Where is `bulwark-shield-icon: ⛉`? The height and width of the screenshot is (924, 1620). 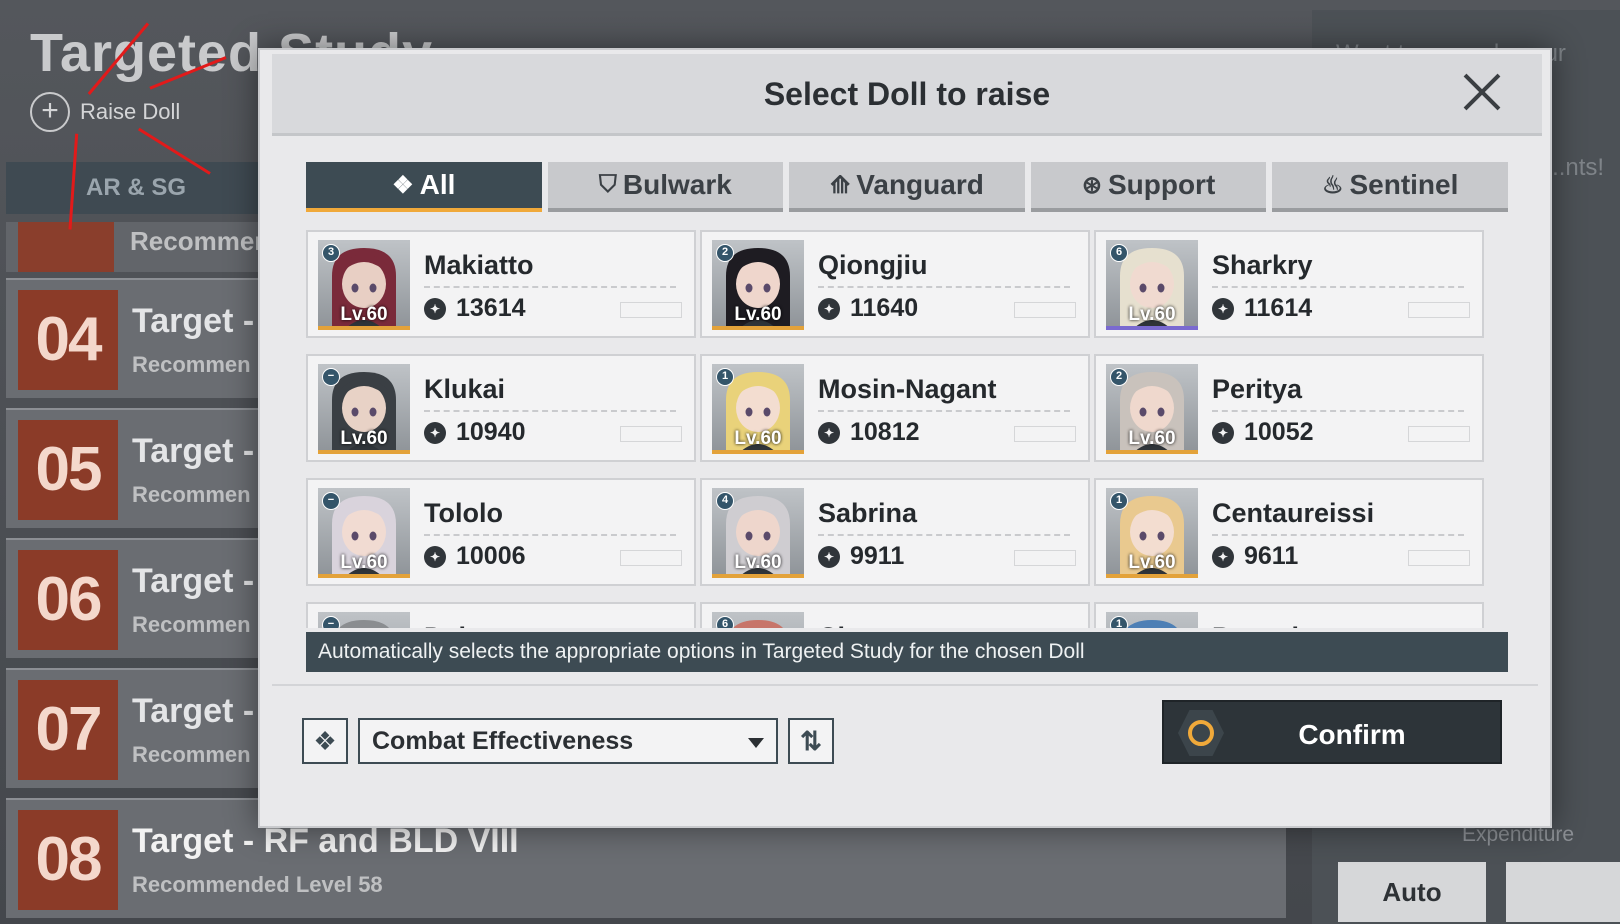 bulwark-shield-icon: ⛉ is located at coordinates (607, 184).